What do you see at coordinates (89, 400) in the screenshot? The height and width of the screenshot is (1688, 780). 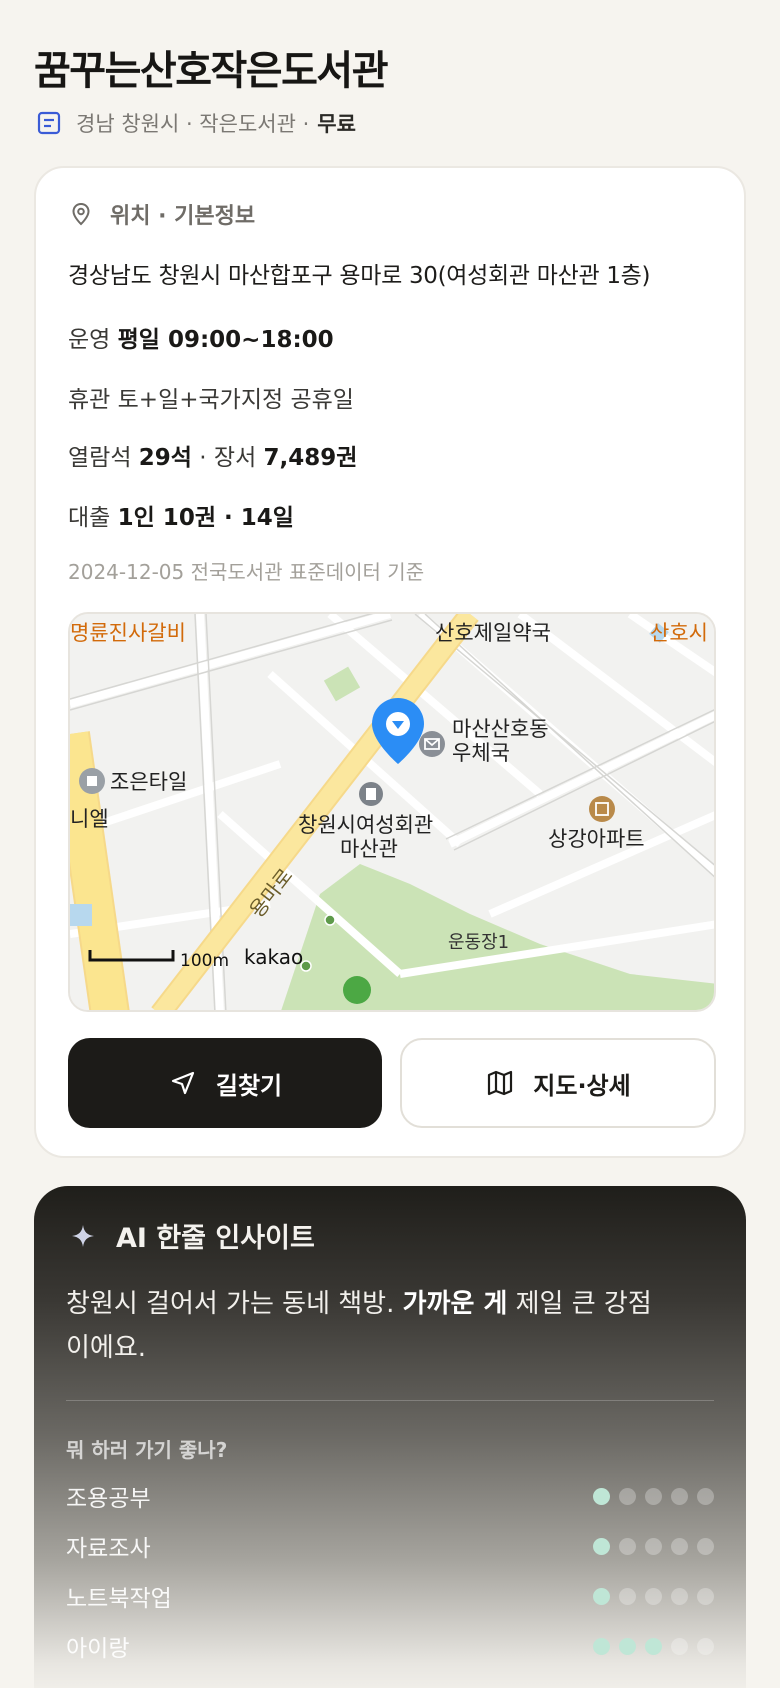 I see `closed-label: 휴관` at bounding box center [89, 400].